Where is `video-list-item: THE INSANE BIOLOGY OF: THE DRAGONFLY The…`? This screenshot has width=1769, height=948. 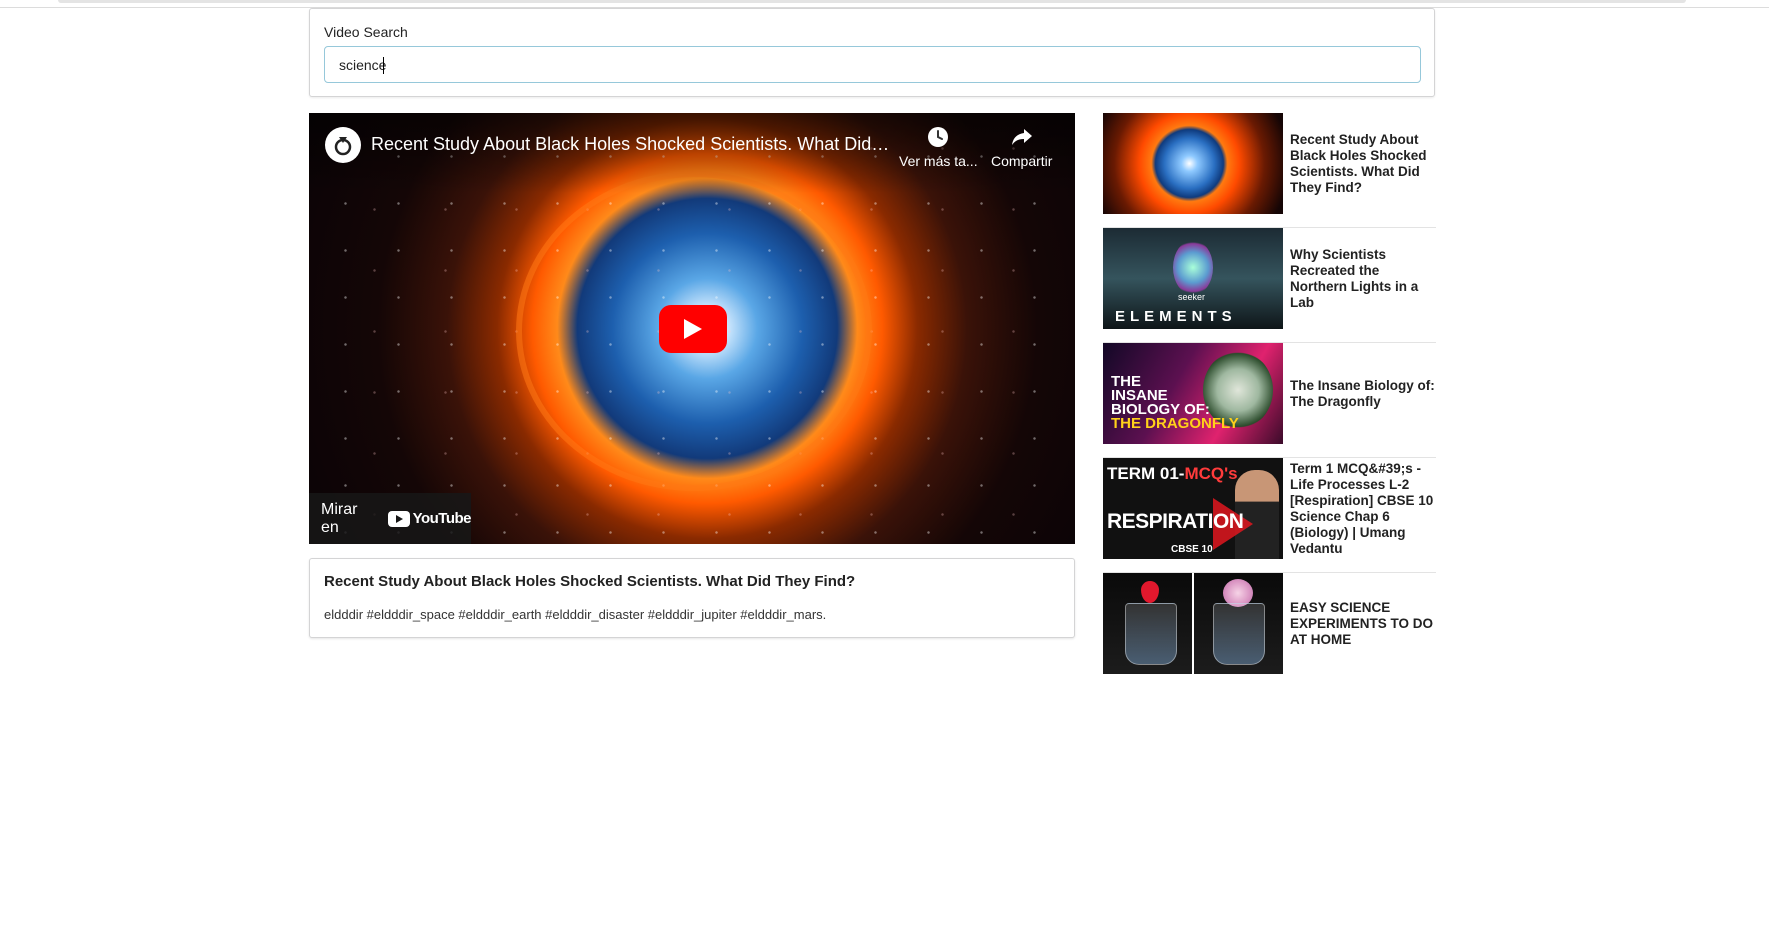
video-list-item: THE INSANE BIOLOGY OF: THE DRAGONFLY The… is located at coordinates (1269, 400).